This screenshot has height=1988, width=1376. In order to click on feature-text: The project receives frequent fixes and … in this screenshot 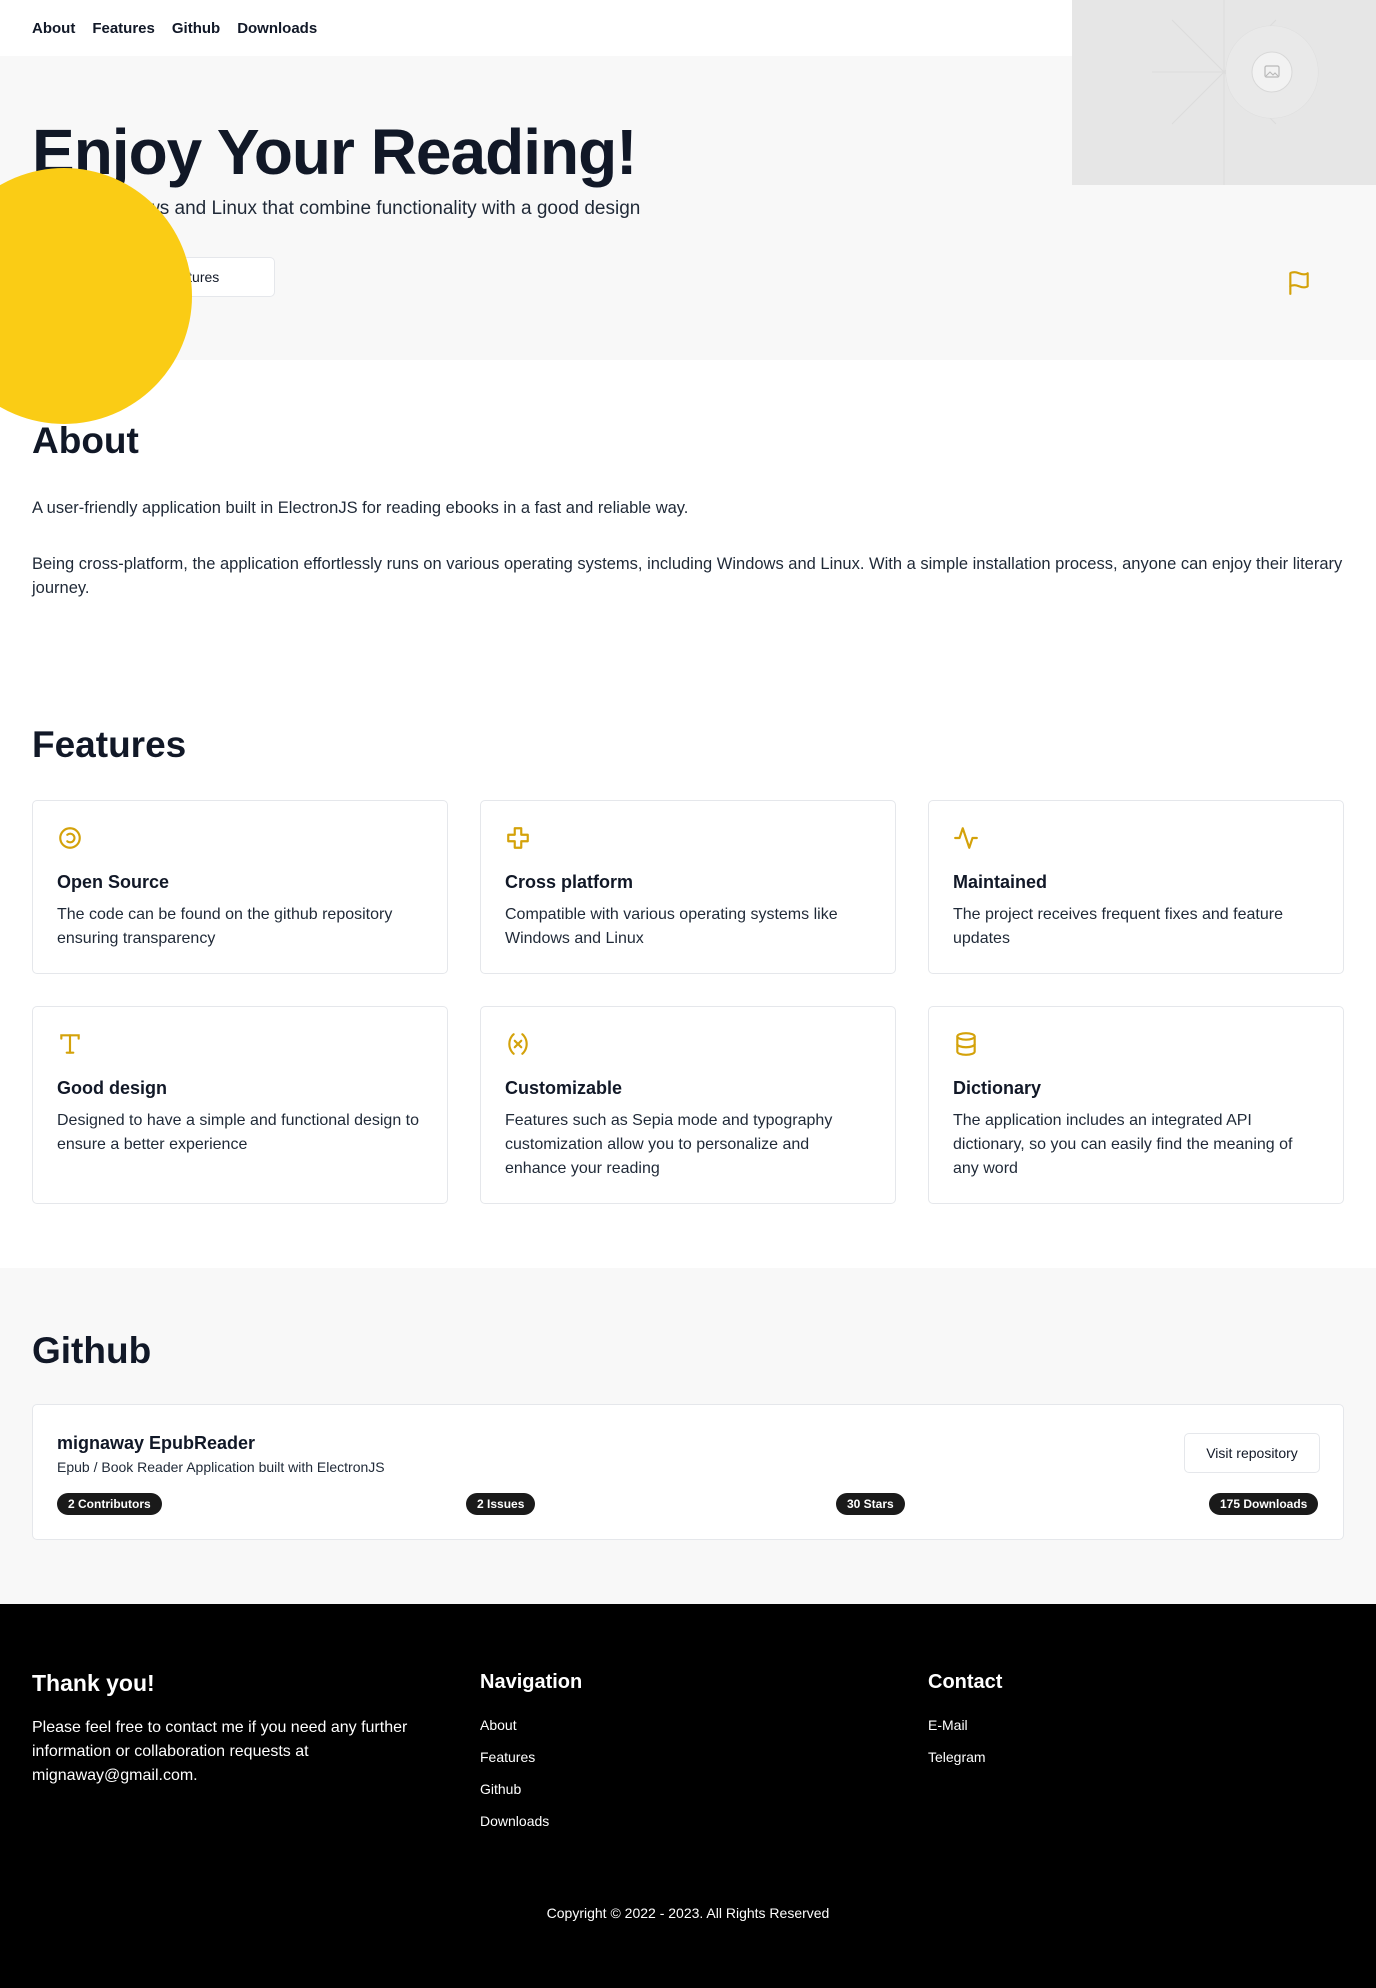, I will do `click(1118, 926)`.